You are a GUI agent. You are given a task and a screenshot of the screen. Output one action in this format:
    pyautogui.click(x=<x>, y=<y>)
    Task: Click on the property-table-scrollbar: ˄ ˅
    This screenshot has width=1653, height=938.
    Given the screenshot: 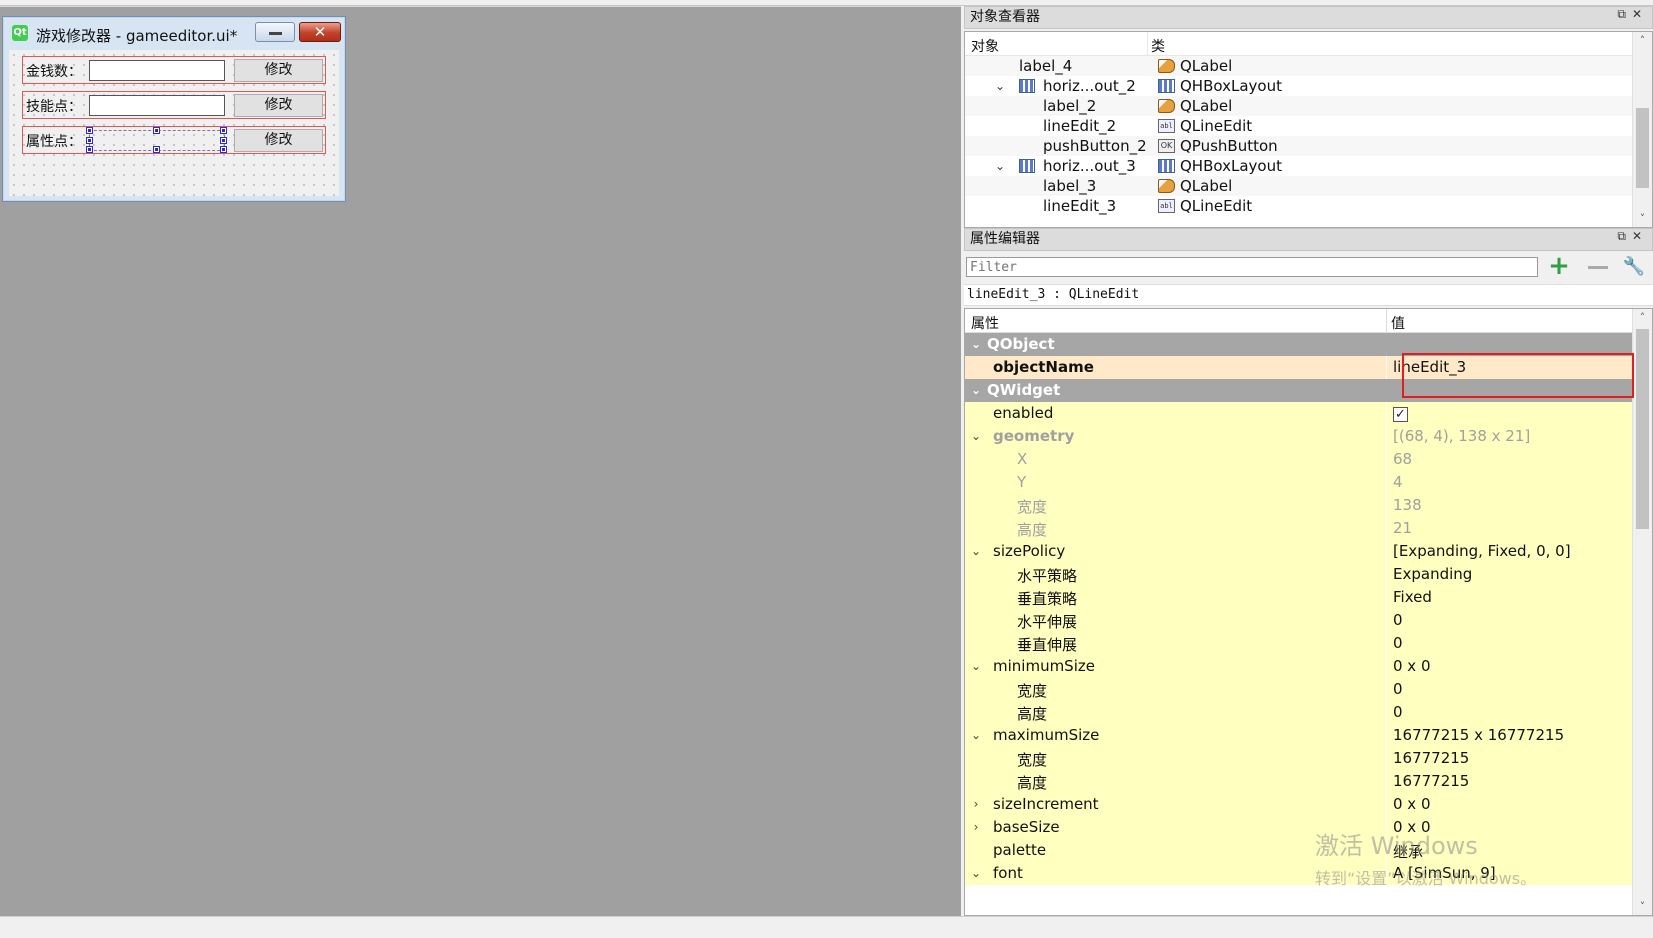 What is the action you would take?
    pyautogui.click(x=1642, y=612)
    